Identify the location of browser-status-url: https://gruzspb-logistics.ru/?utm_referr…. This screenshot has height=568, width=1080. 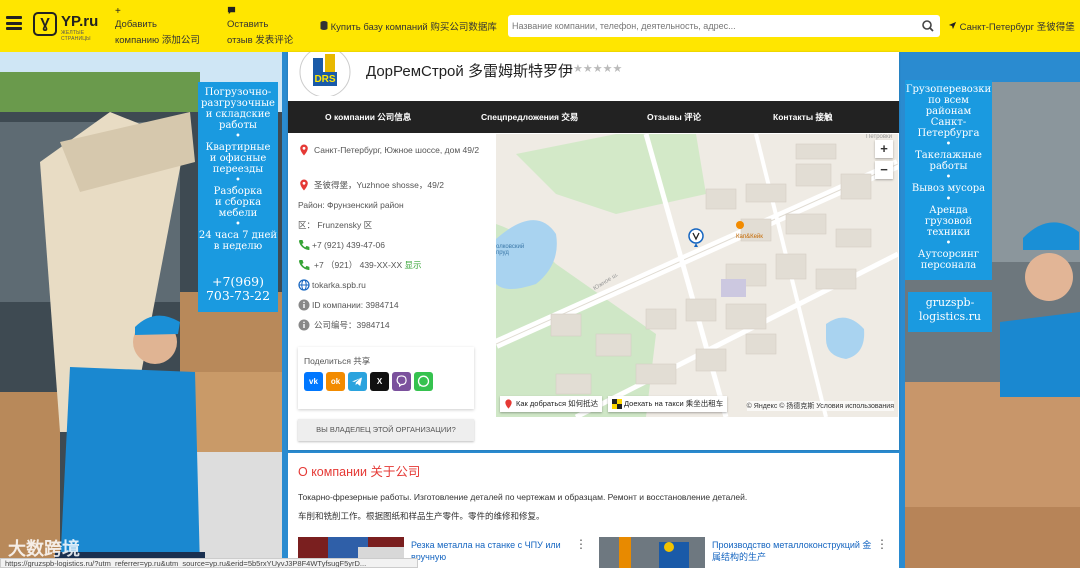
(209, 563).